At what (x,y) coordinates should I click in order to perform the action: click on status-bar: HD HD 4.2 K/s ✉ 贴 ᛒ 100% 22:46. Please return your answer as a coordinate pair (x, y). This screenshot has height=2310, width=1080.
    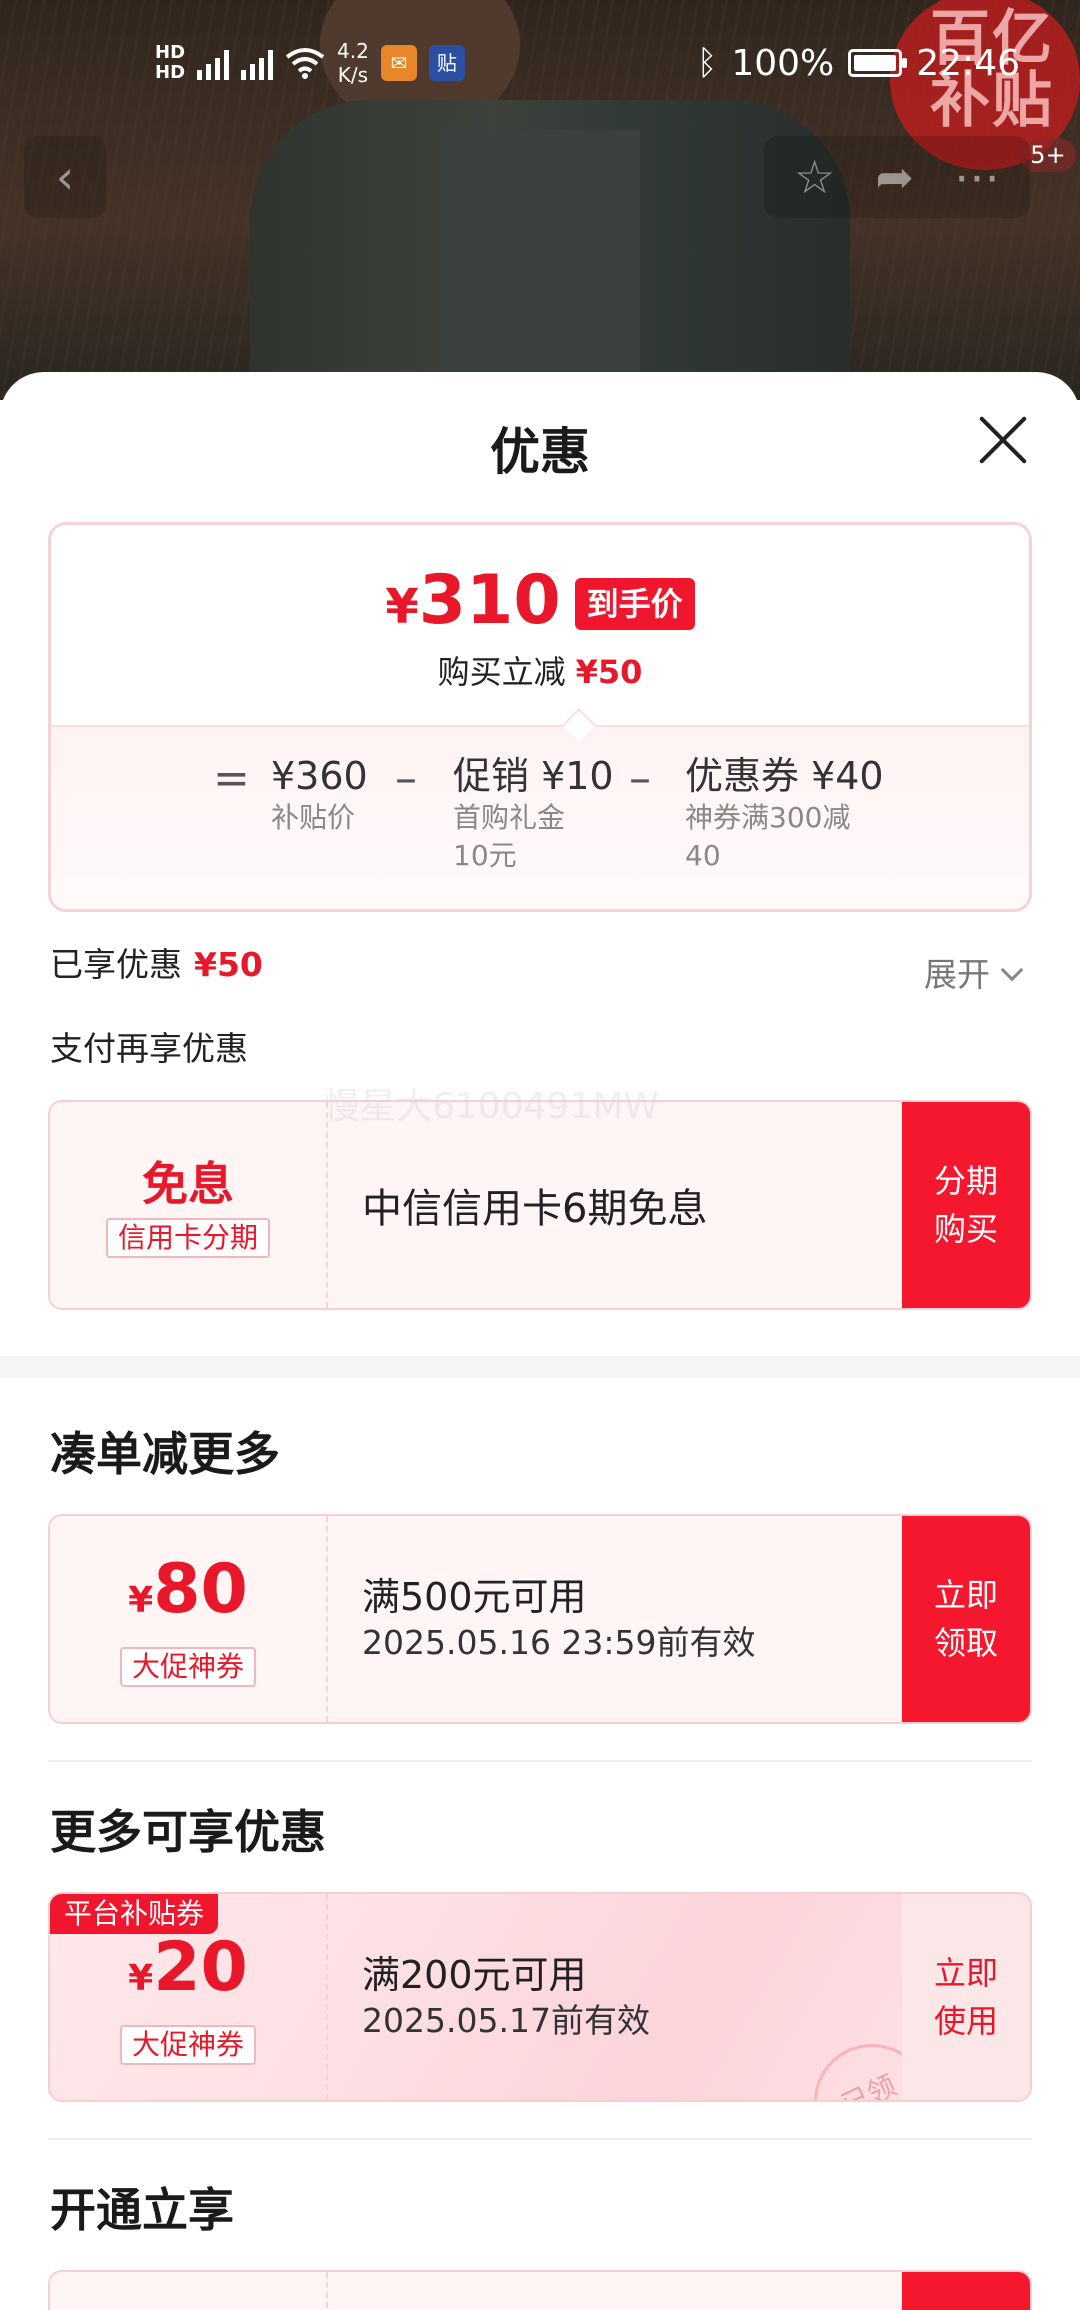
    Looking at the image, I should click on (540, 63).